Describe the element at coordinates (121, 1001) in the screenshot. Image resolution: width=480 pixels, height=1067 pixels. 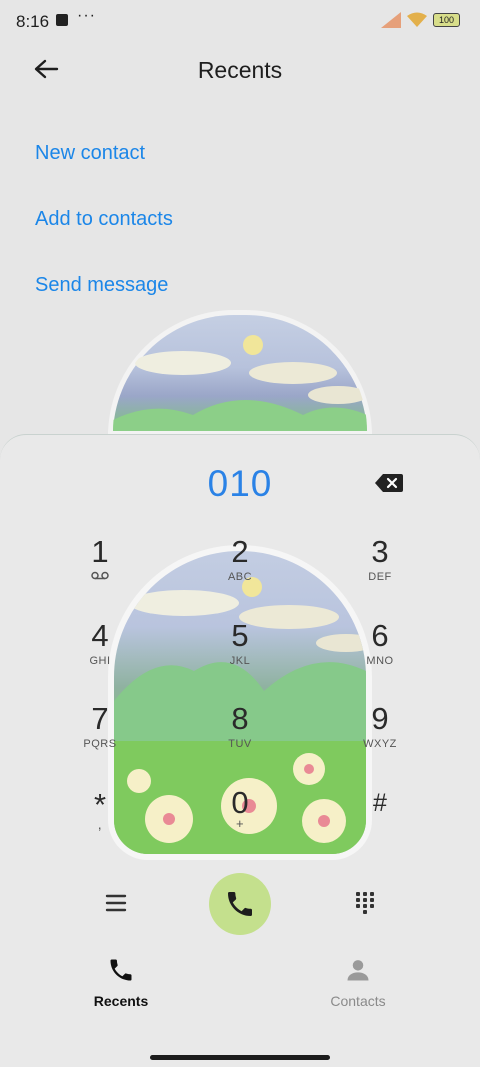
I see `tab-recents-label: Recents` at that location.